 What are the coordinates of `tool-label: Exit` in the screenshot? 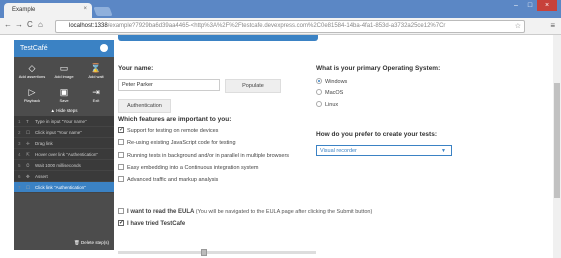 It's located at (96, 100).